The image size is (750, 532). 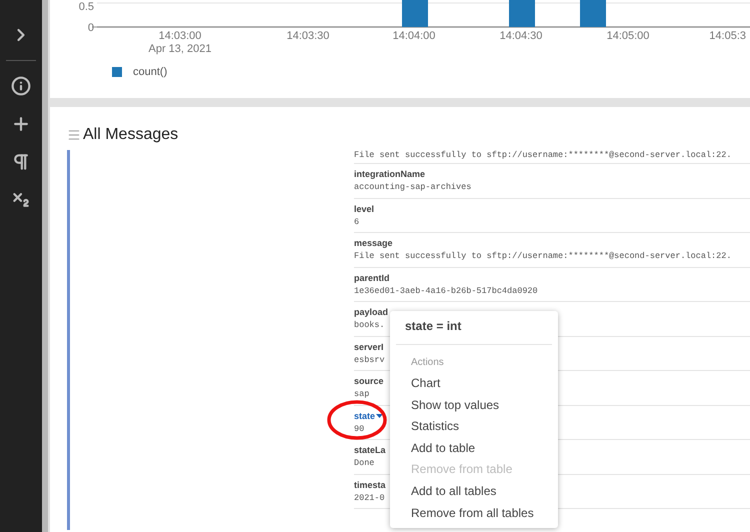 What do you see at coordinates (150, 72) in the screenshot?
I see `legend-label: count()` at bounding box center [150, 72].